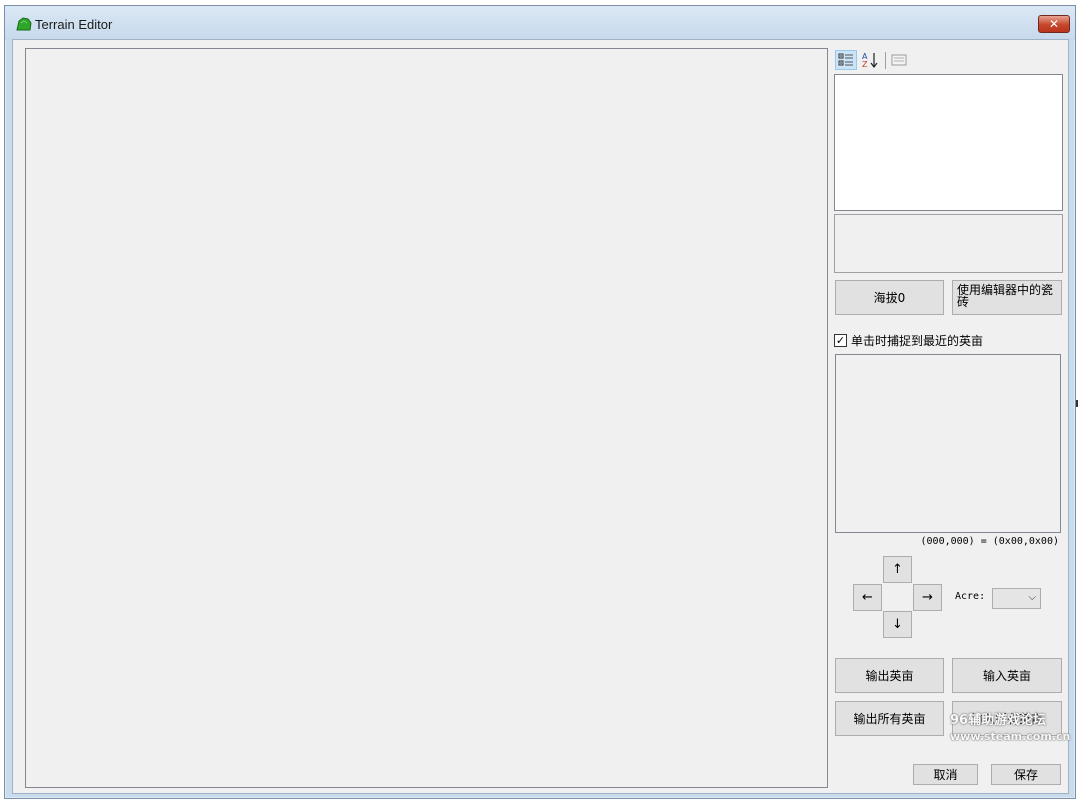  I want to click on title-bar: Terrain Editor ✕, so click(540, 23).